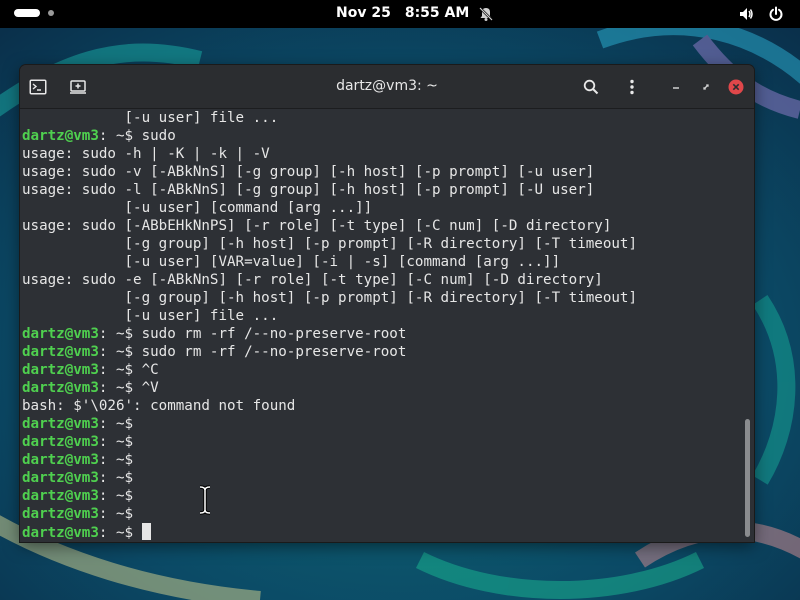 This screenshot has height=600, width=800. Describe the element at coordinates (197, 208) in the screenshot. I see `line-text: [-u user] [command [arg ...]]` at that location.